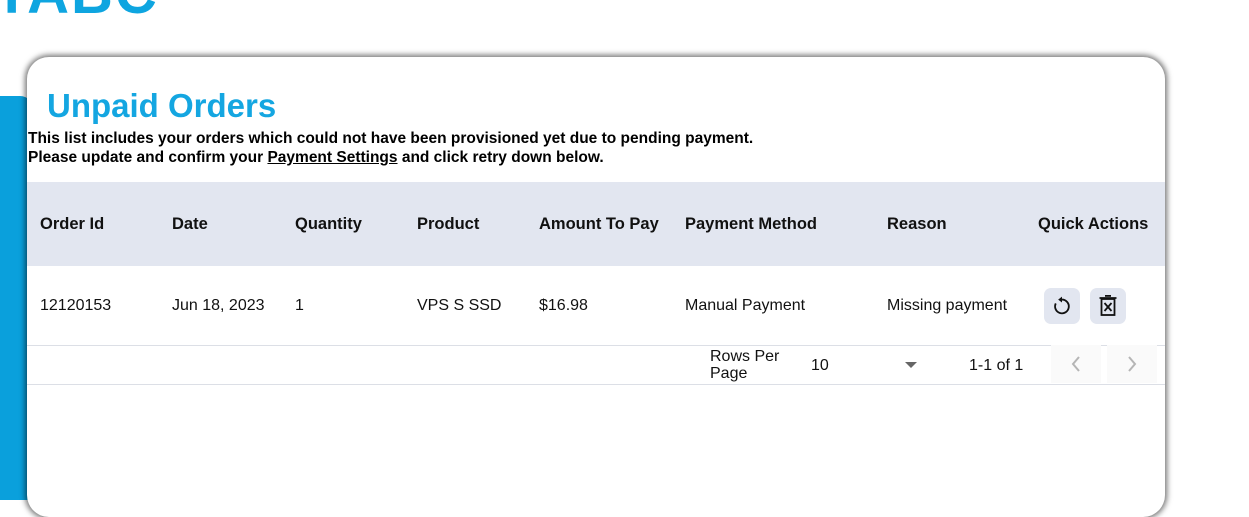 This screenshot has height=517, width=1249. I want to click on cell-amount: $16.98, so click(563, 305).